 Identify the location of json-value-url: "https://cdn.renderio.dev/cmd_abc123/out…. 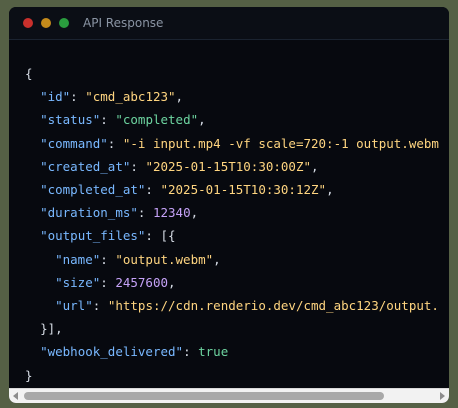
(273, 306).